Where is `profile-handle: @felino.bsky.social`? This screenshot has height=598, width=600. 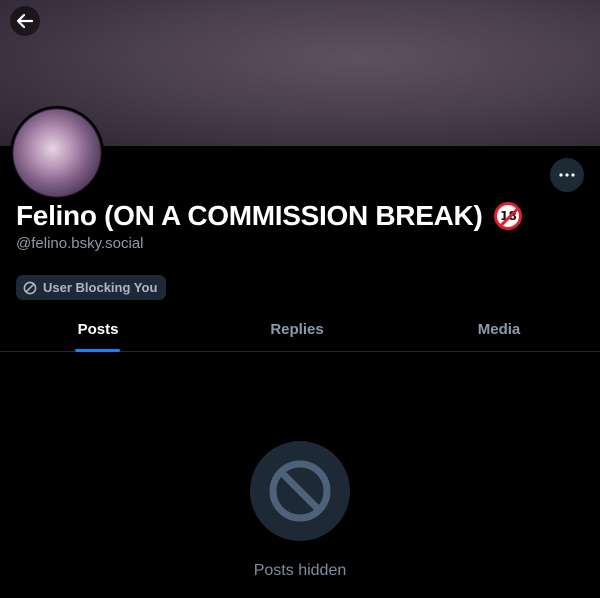 profile-handle: @felino.bsky.social is located at coordinates (80, 243).